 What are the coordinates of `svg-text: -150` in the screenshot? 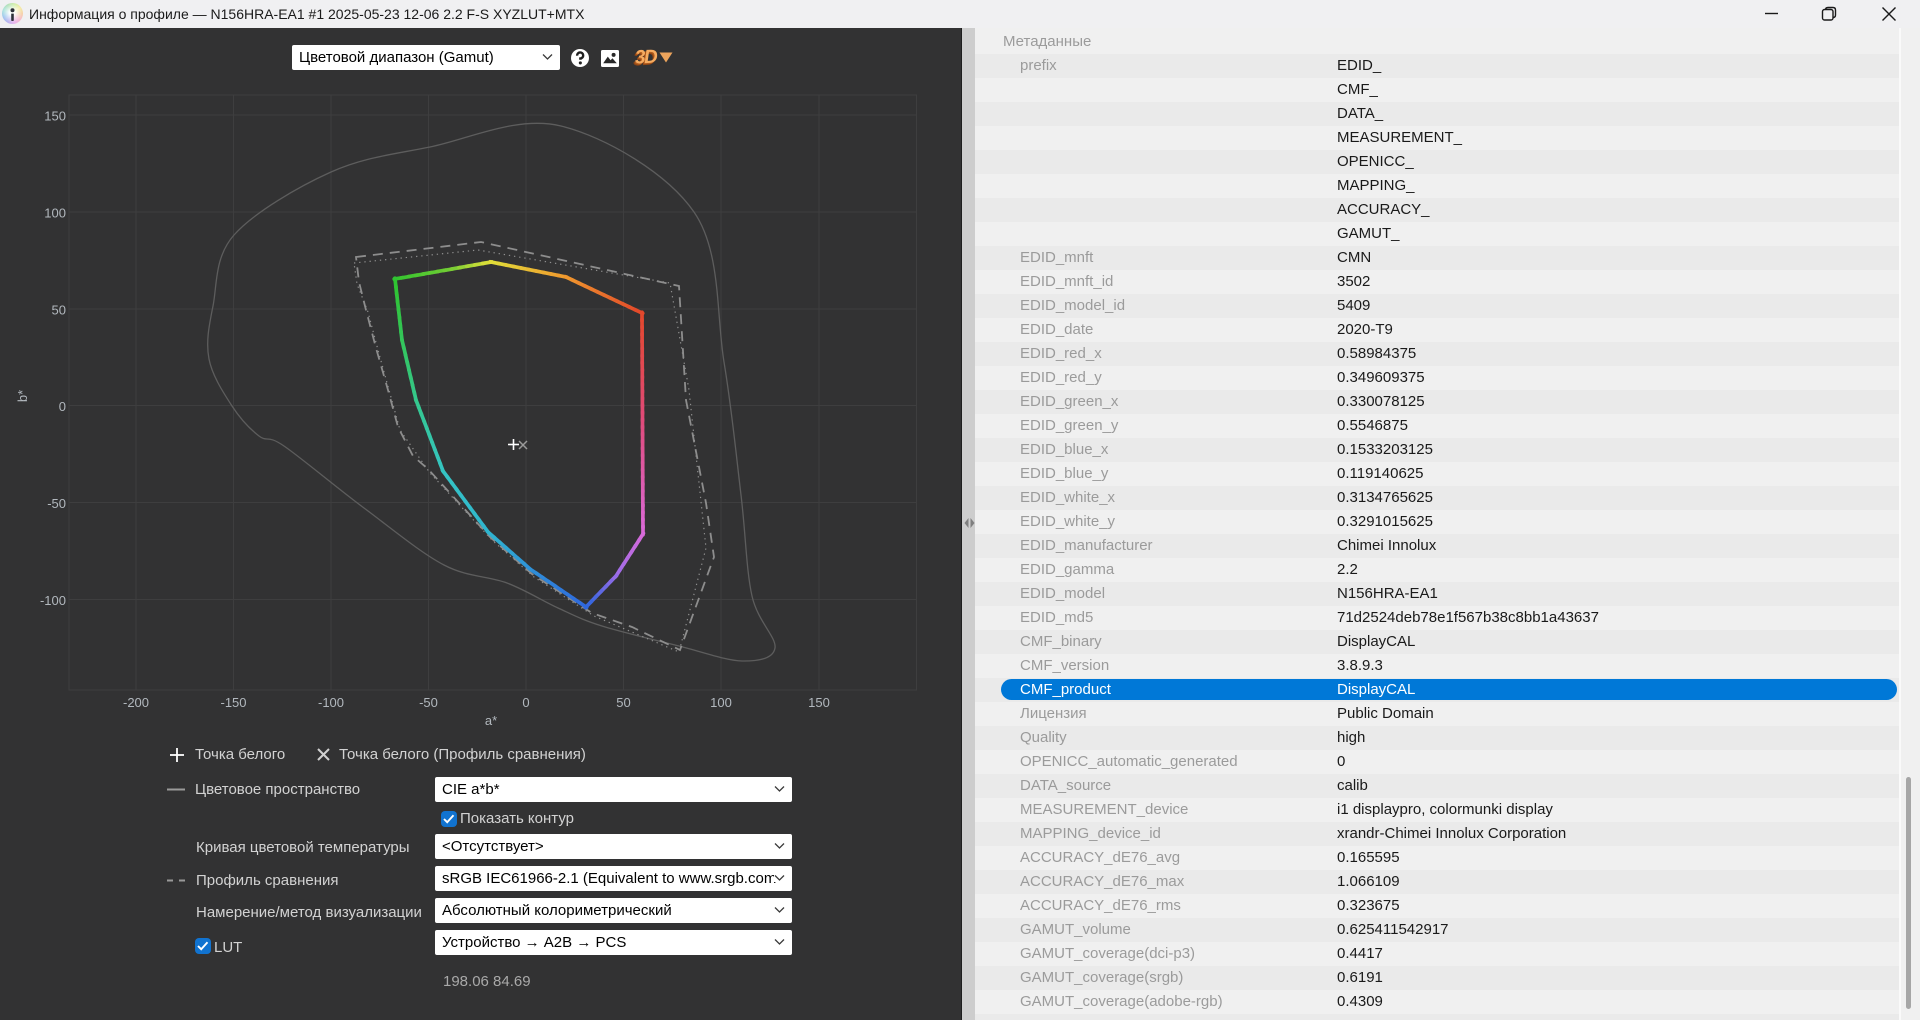 It's located at (233, 702).